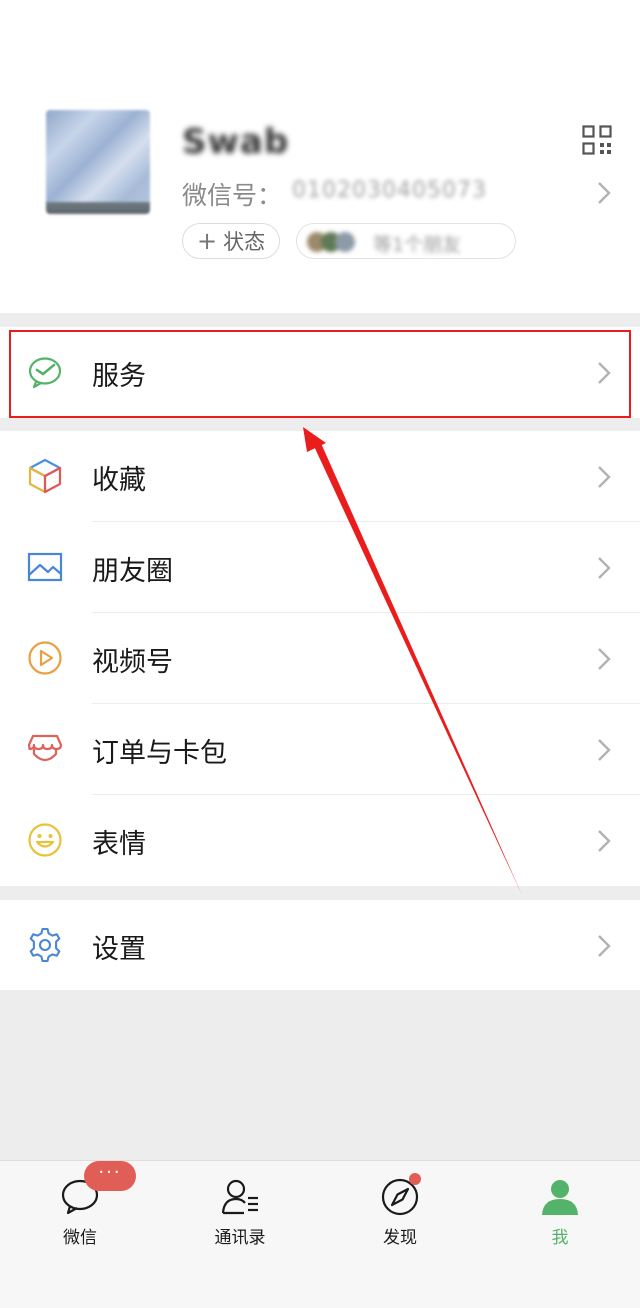 This screenshot has height=1308, width=640. I want to click on settings-section: 设置, so click(320, 945).